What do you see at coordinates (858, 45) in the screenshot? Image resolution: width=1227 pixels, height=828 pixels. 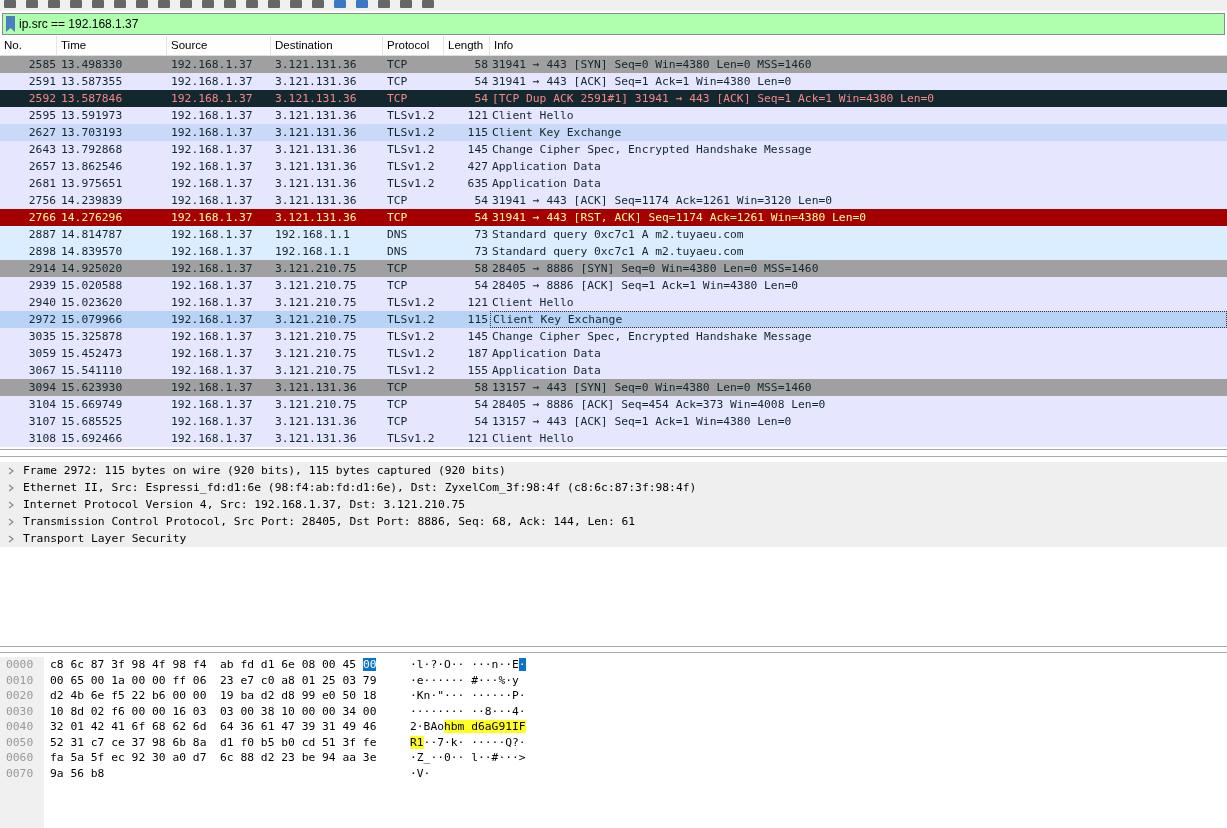 I see `column-header: Info` at bounding box center [858, 45].